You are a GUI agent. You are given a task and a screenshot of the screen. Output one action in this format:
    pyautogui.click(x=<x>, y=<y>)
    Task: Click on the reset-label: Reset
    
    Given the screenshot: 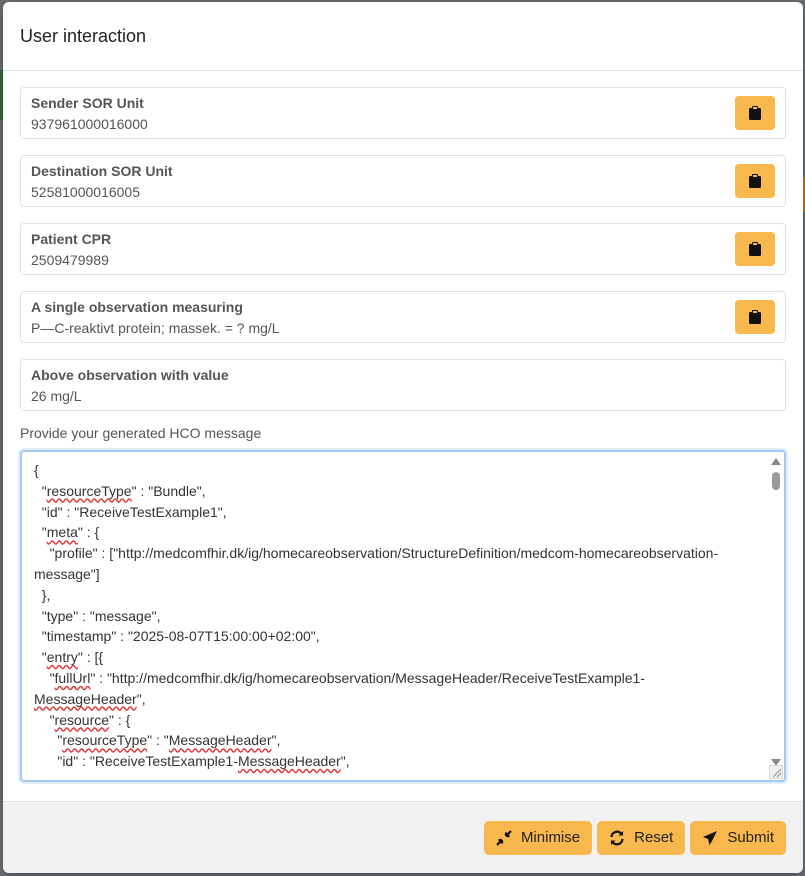 What is the action you would take?
    pyautogui.click(x=654, y=837)
    